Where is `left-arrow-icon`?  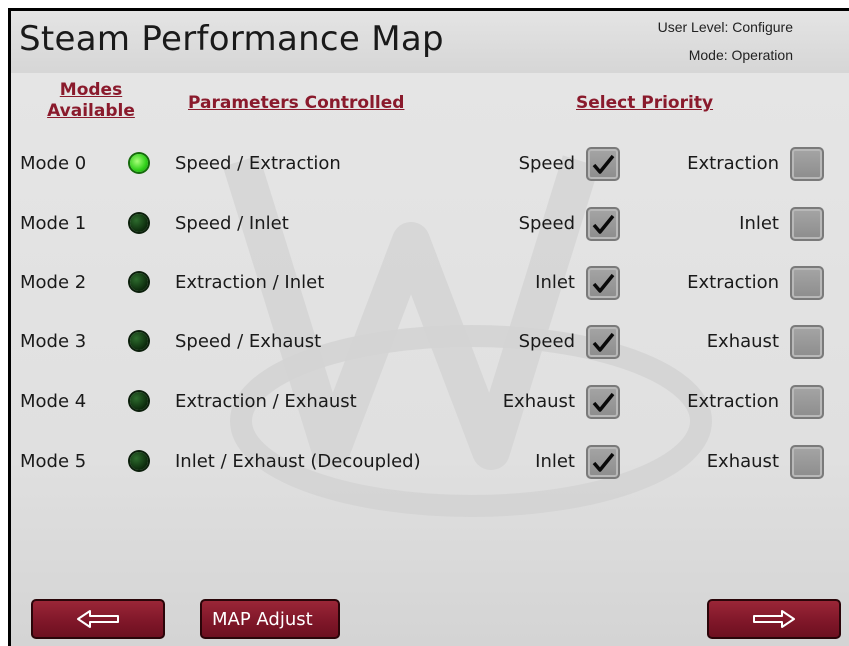
left-arrow-icon is located at coordinates (98, 619).